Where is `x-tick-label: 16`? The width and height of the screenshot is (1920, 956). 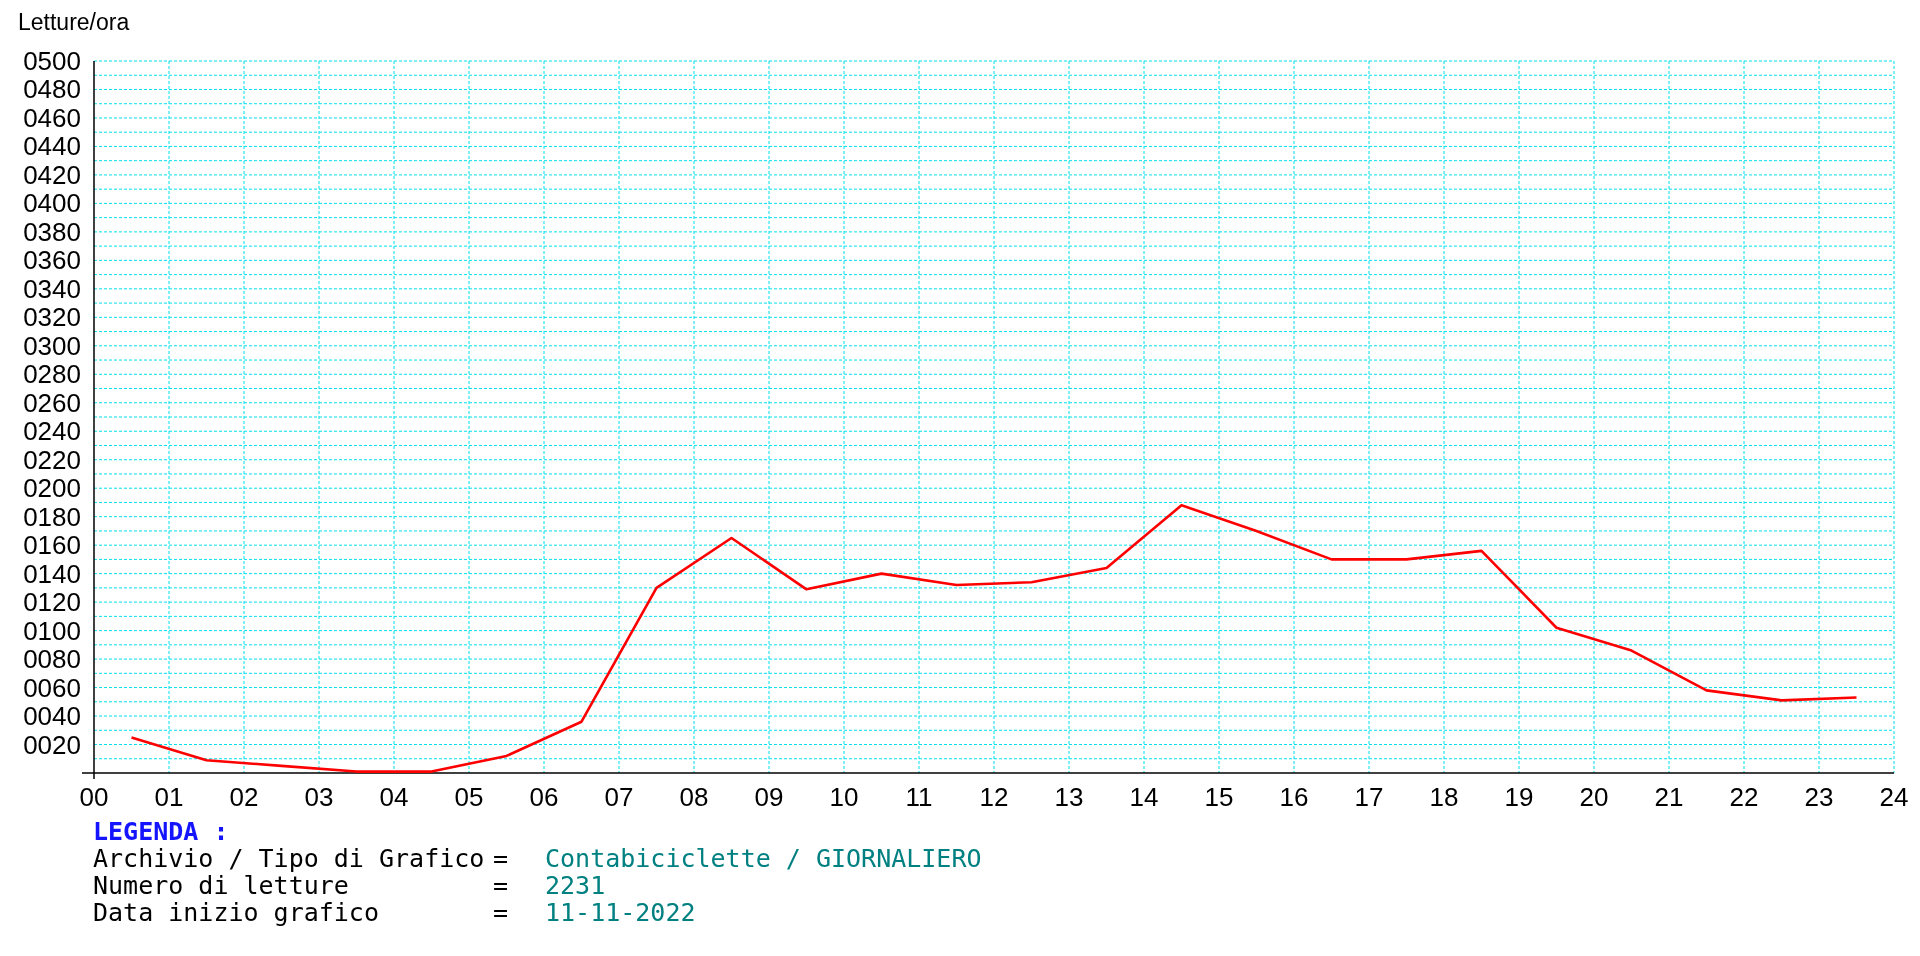 x-tick-label: 16 is located at coordinates (1294, 797).